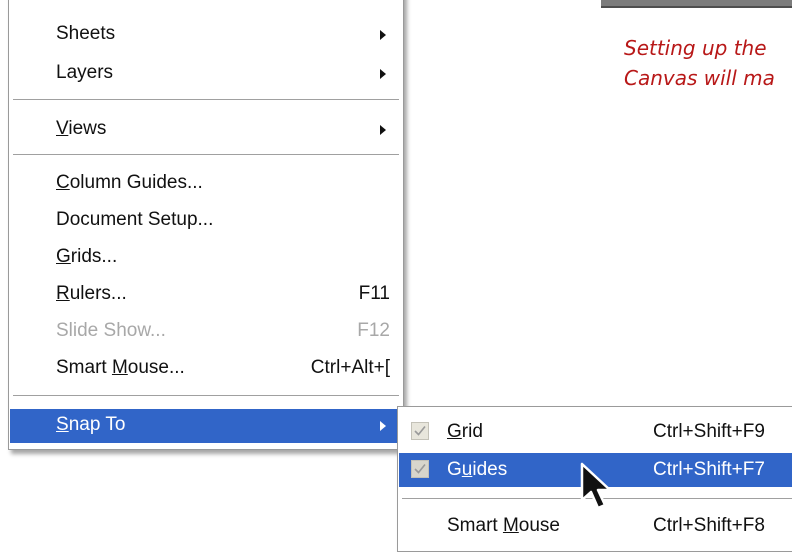 The width and height of the screenshot is (792, 552). I want to click on shortcut-label: Ctrl+Shift+F7, so click(709, 469).